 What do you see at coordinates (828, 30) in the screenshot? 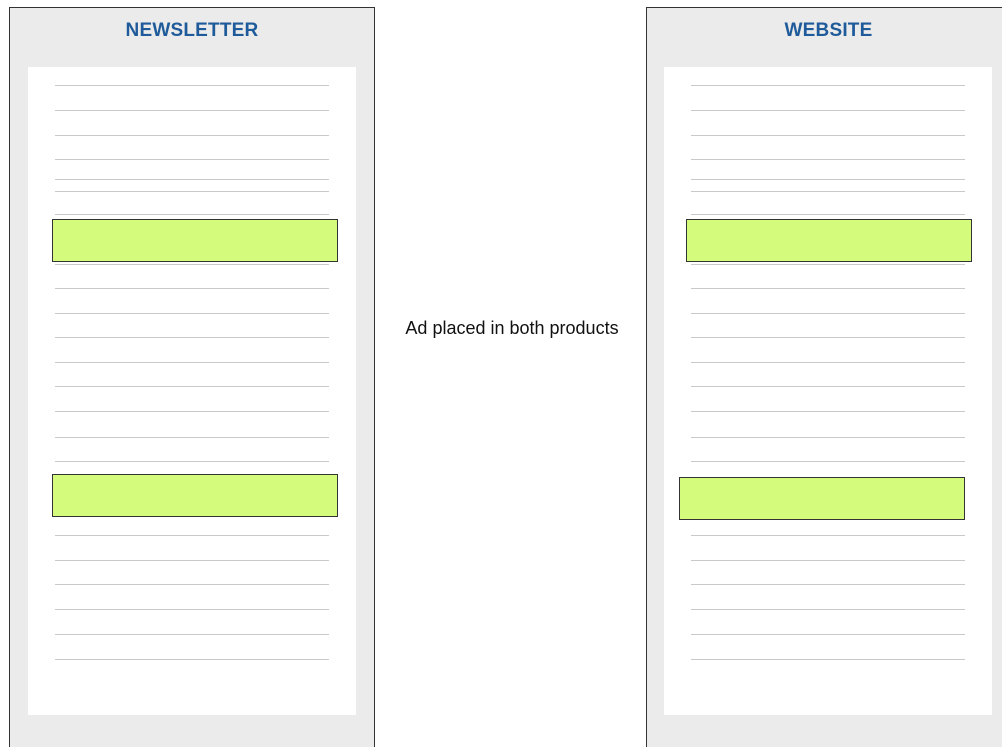
I see `website-title: WEBSITE` at bounding box center [828, 30].